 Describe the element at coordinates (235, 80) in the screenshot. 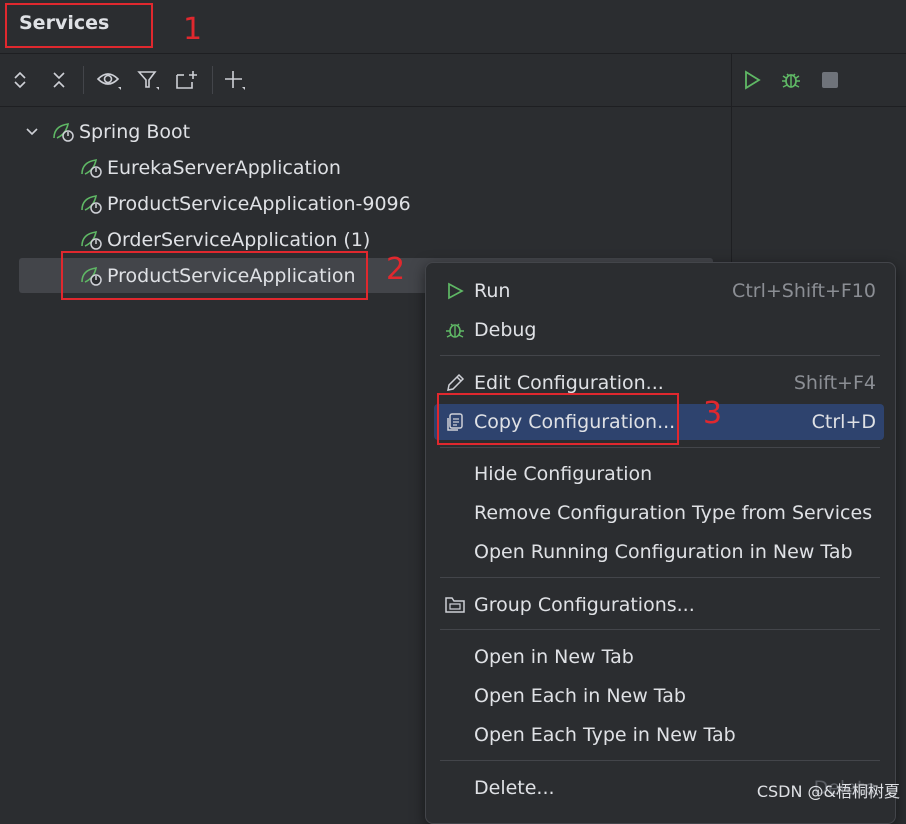

I see `add-icon` at that location.